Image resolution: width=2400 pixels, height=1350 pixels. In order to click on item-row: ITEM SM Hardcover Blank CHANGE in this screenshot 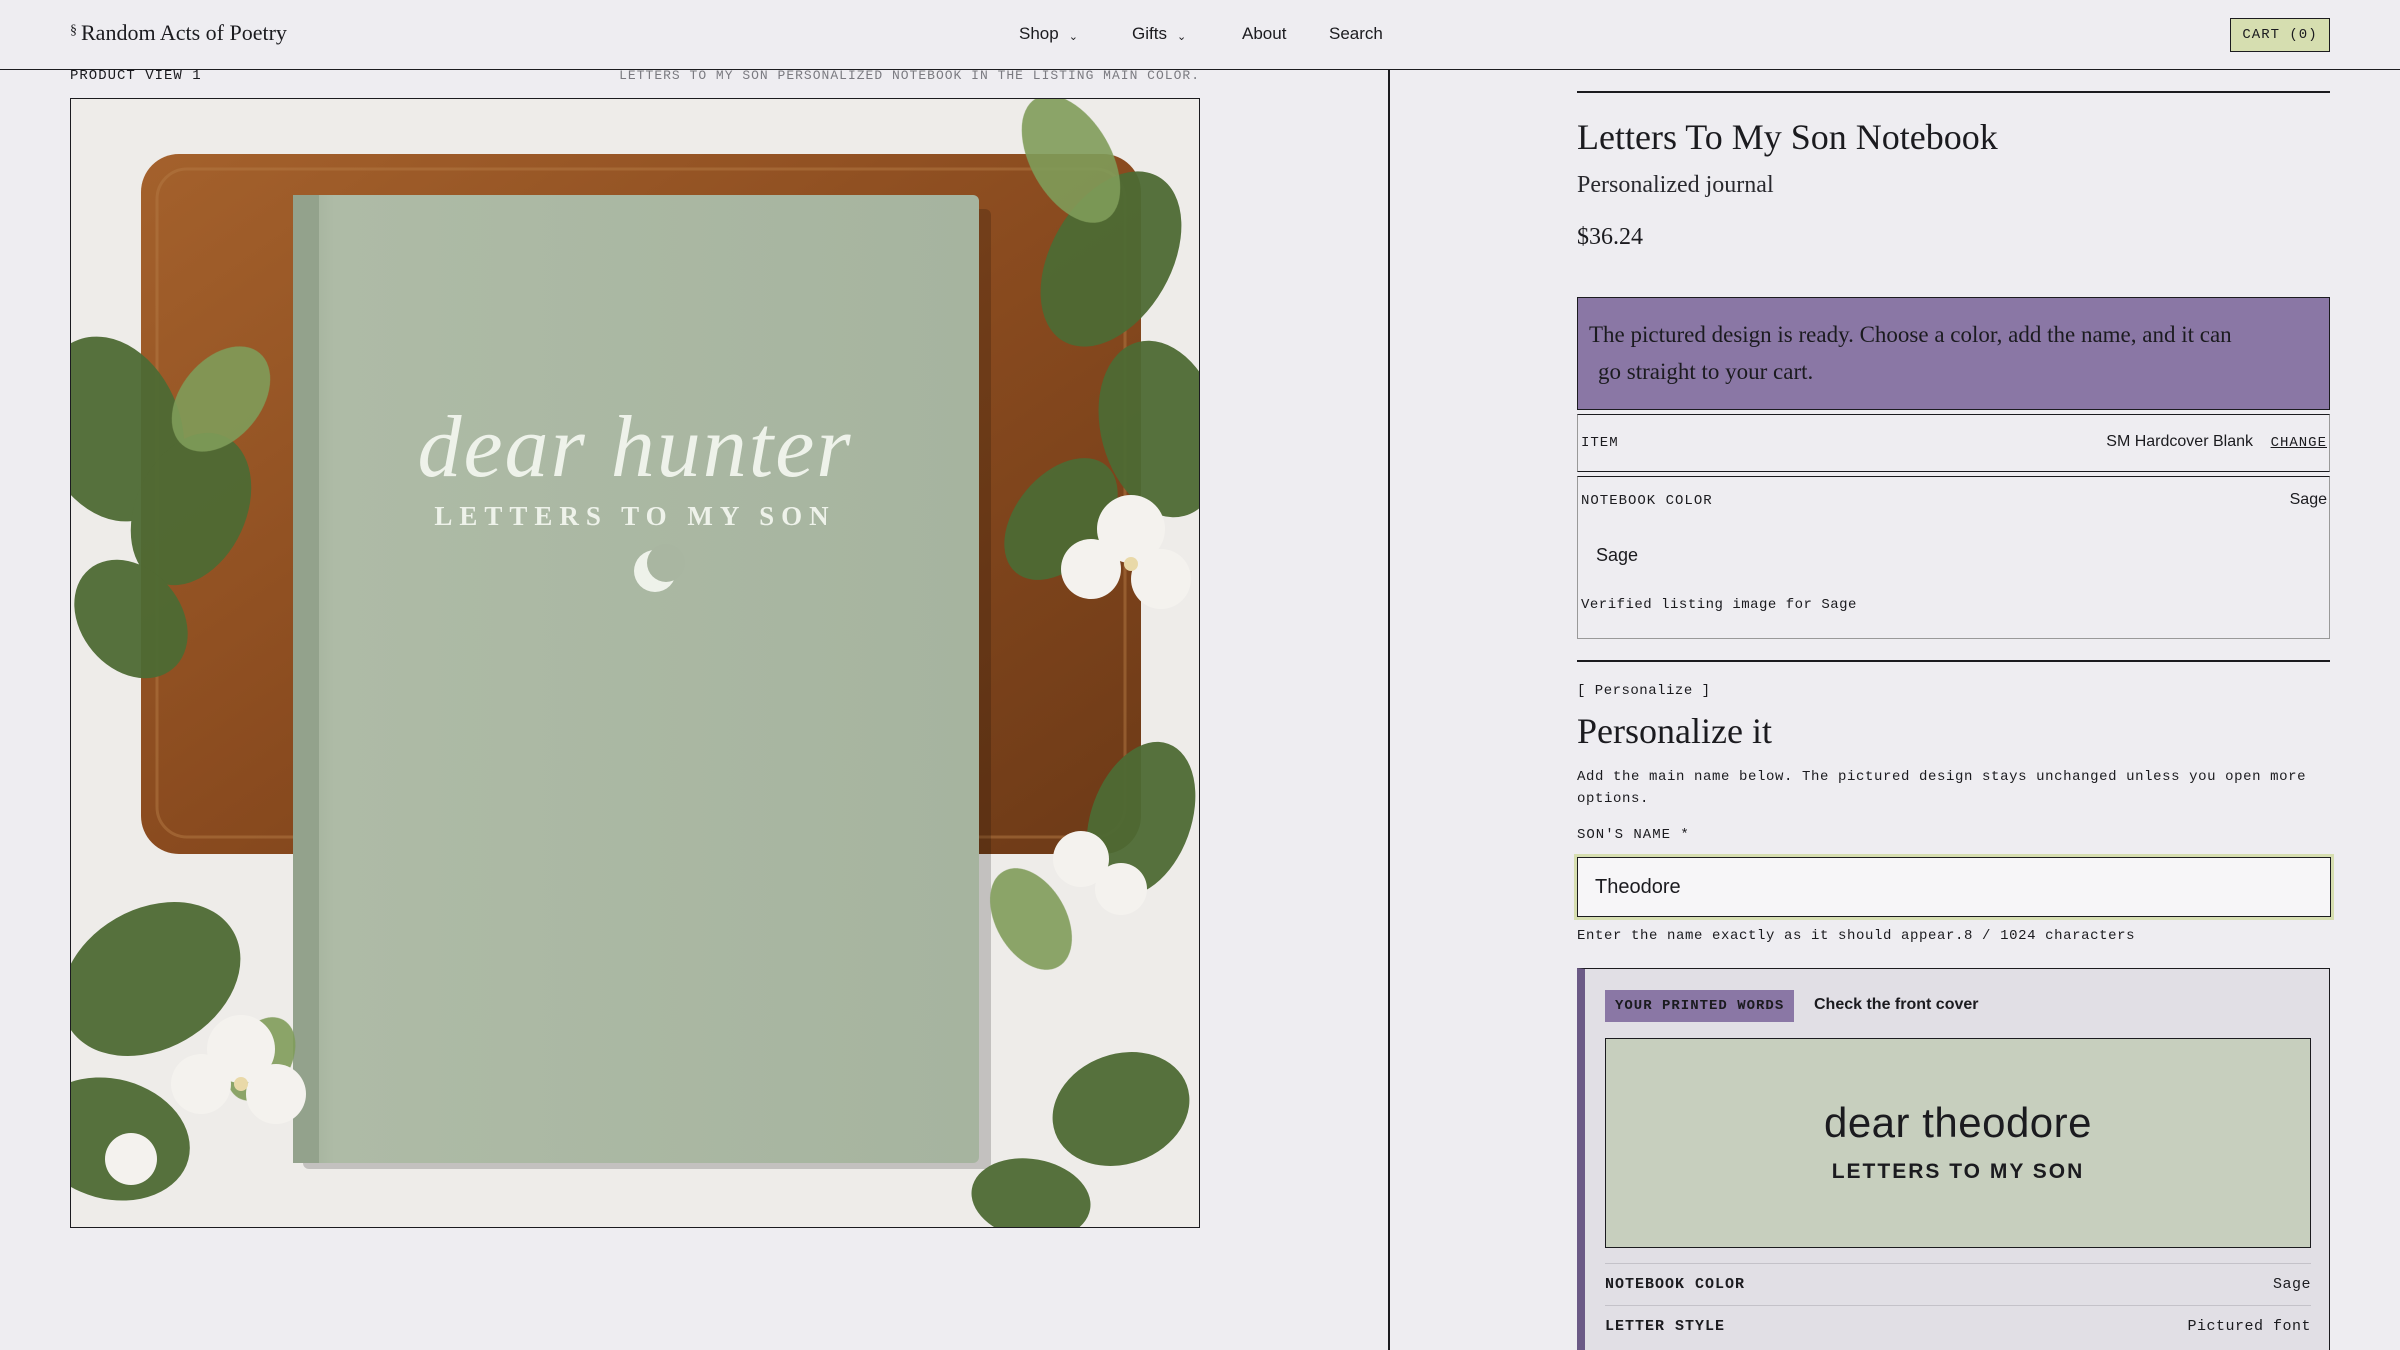, I will do `click(1953, 443)`.